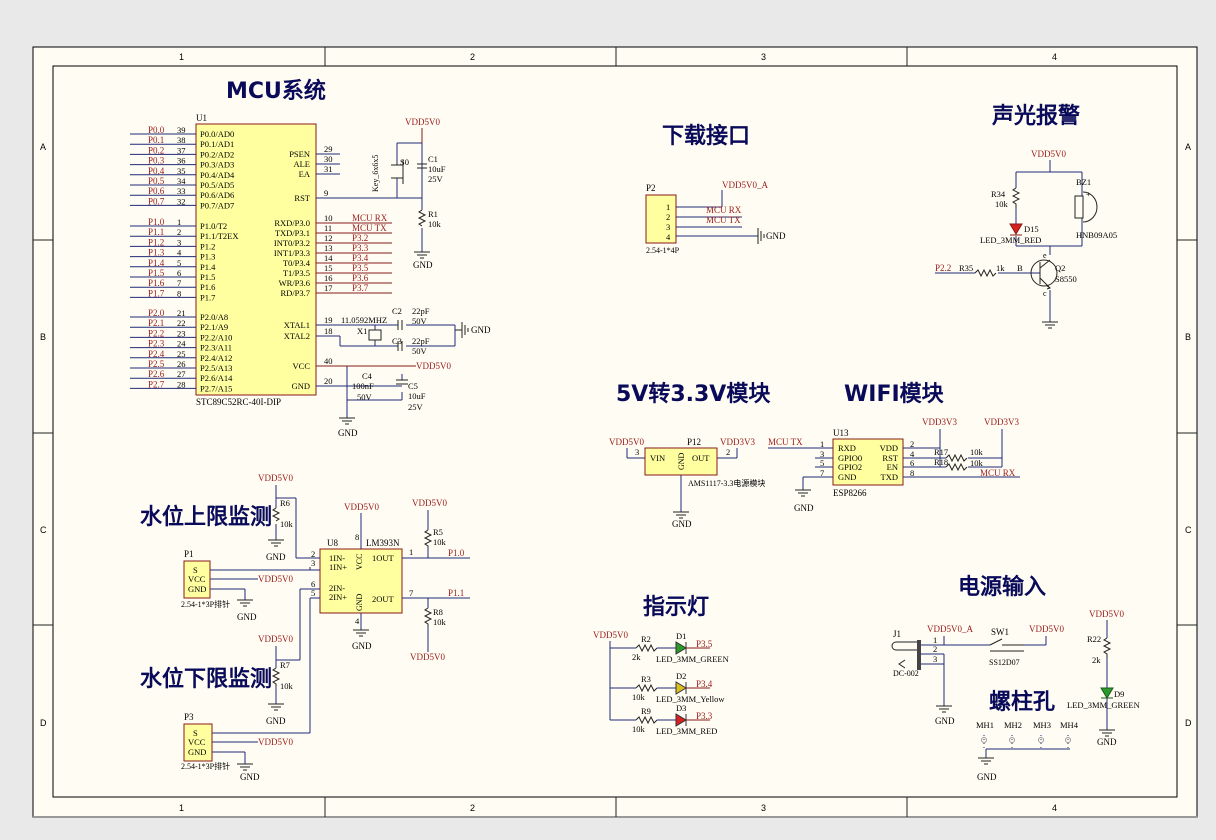  What do you see at coordinates (360, 288) in the screenshot?
I see `mcu-right-net-11: P3.7` at bounding box center [360, 288].